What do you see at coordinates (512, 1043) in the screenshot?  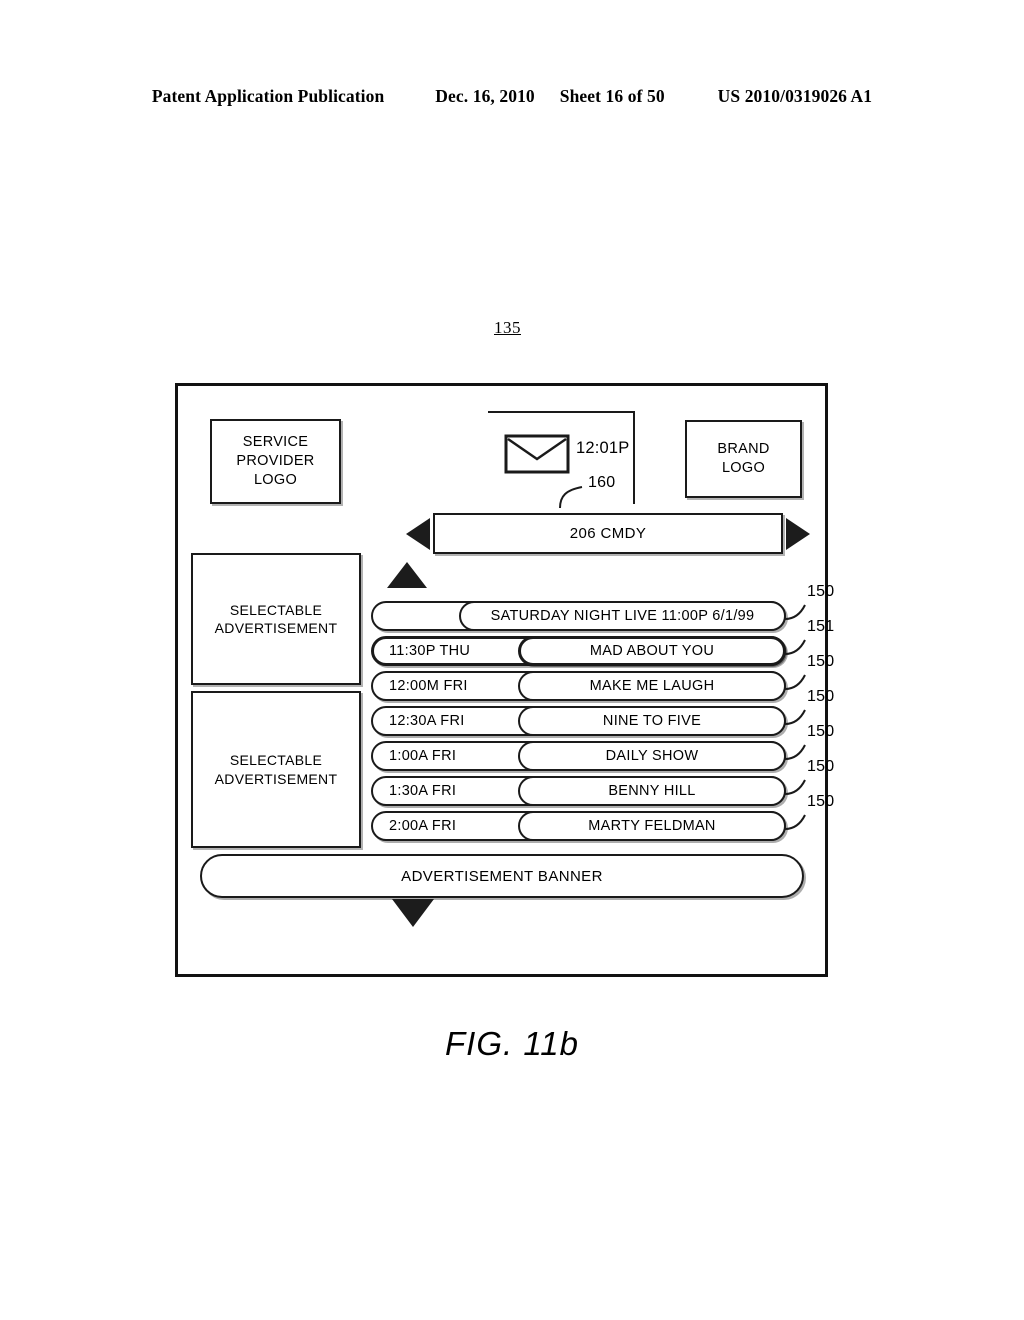 I see `figure-caption: FIG. 11b` at bounding box center [512, 1043].